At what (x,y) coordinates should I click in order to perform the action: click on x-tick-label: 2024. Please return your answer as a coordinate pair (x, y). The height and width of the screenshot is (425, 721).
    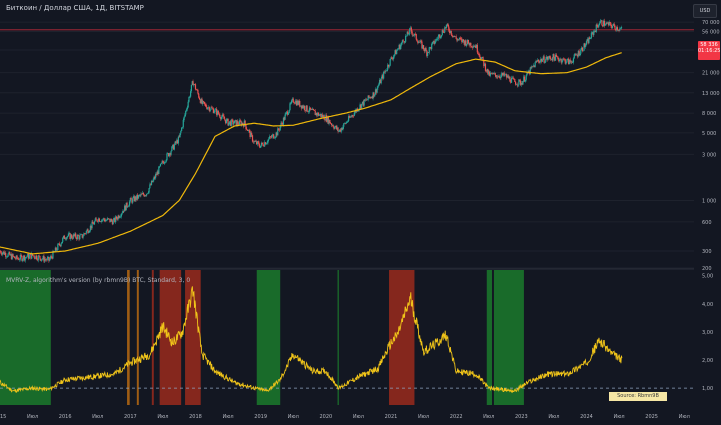
    Looking at the image, I should click on (586, 417).